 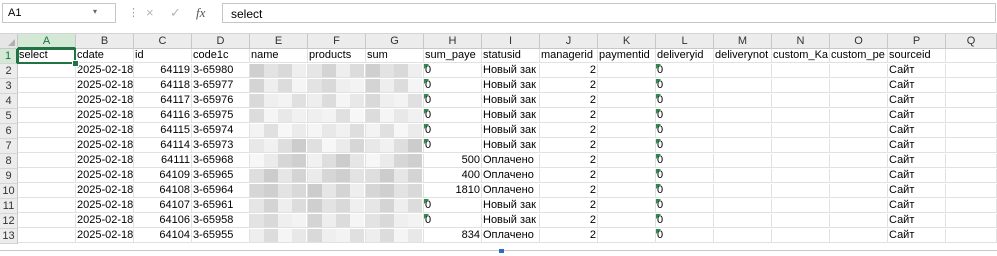 What do you see at coordinates (221, 236) in the screenshot?
I see `table-cell: 3-65955` at bounding box center [221, 236].